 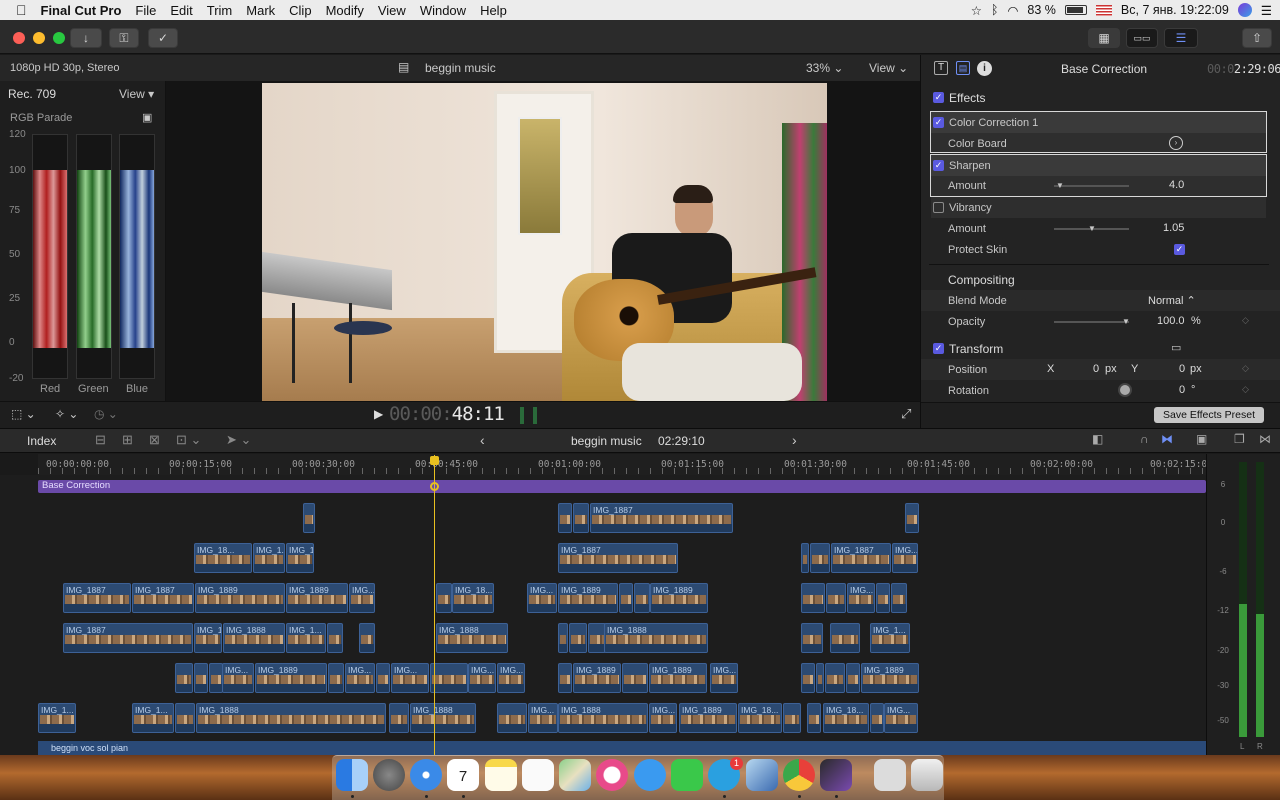 What do you see at coordinates (136, 94) in the screenshot?
I see `scopes-view-menu: View ▾` at bounding box center [136, 94].